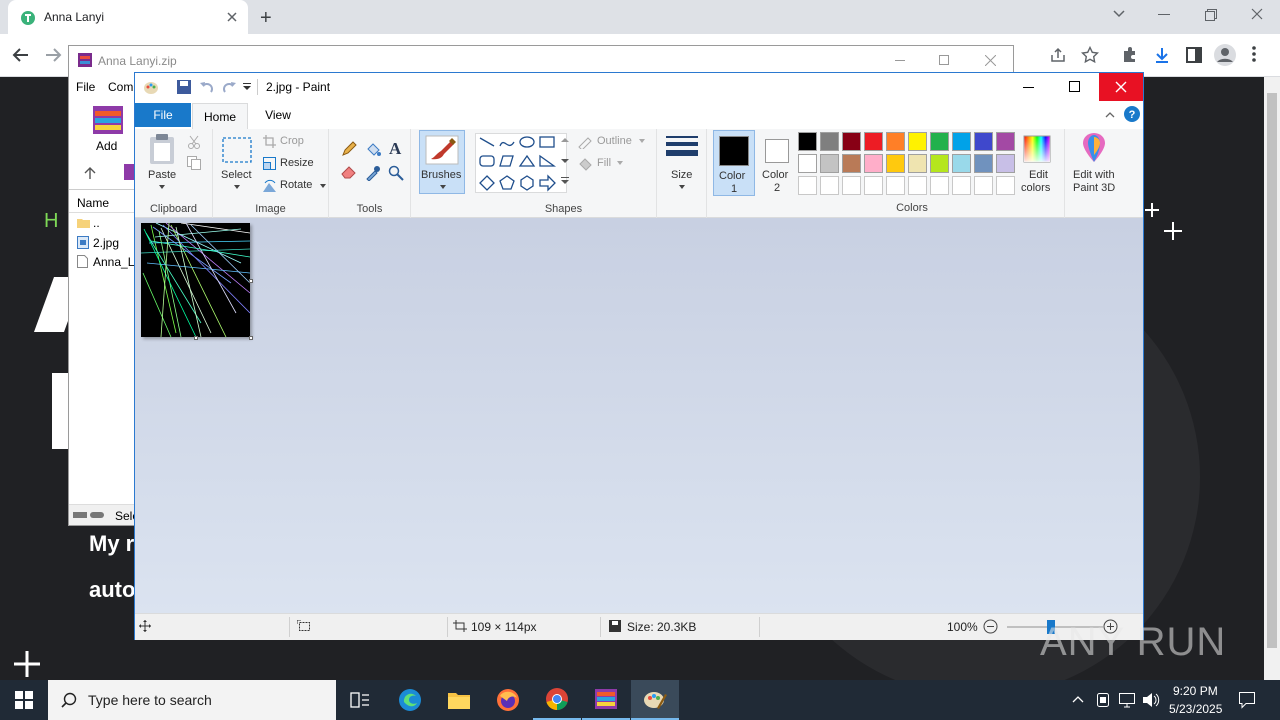 The width and height of the screenshot is (1280, 720). Describe the element at coordinates (1095, 163) in the screenshot. I see `edit-with-paint3d-button: Edit with Paint 3D` at that location.